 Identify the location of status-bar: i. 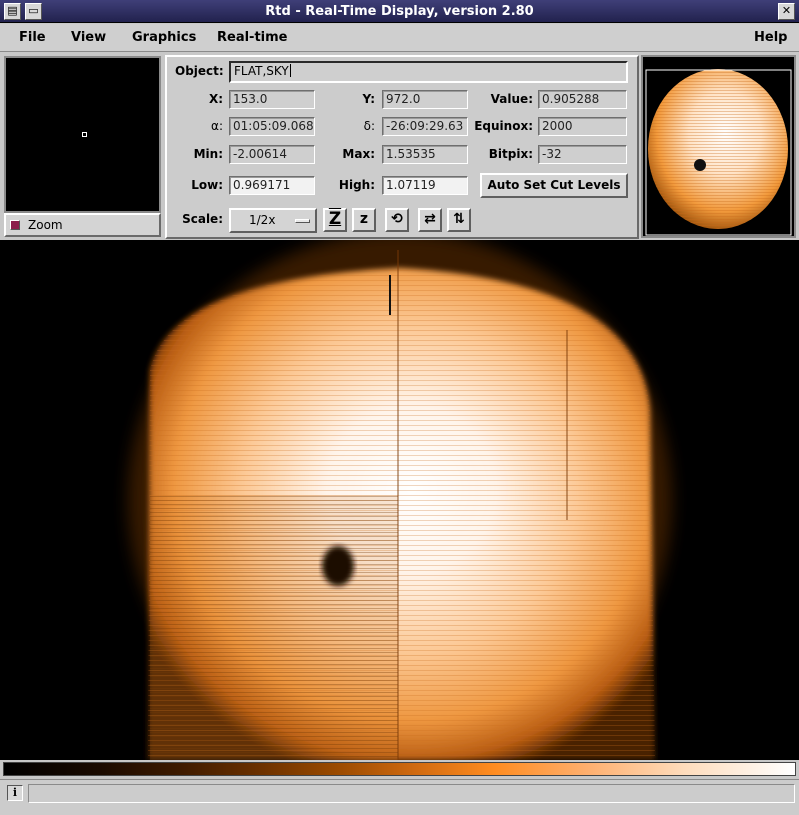
(399, 797).